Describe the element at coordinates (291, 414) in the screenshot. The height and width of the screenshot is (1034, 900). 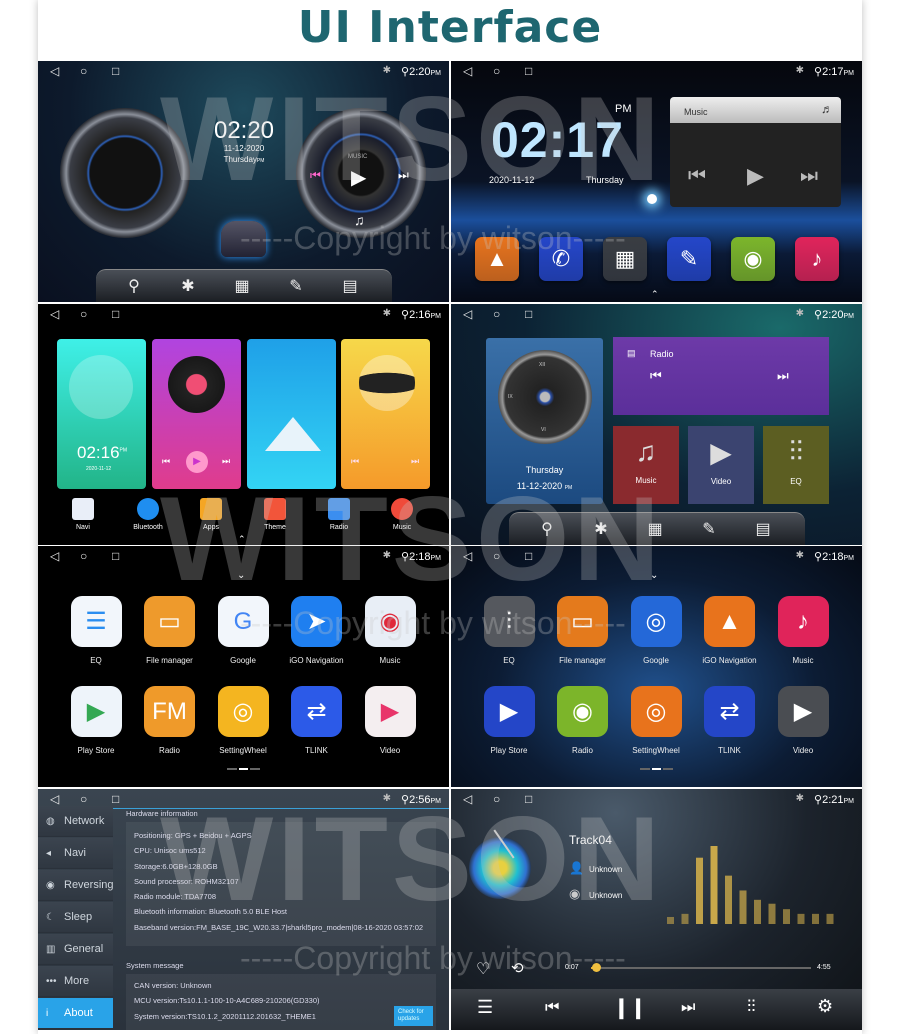
I see `navigation-card` at that location.